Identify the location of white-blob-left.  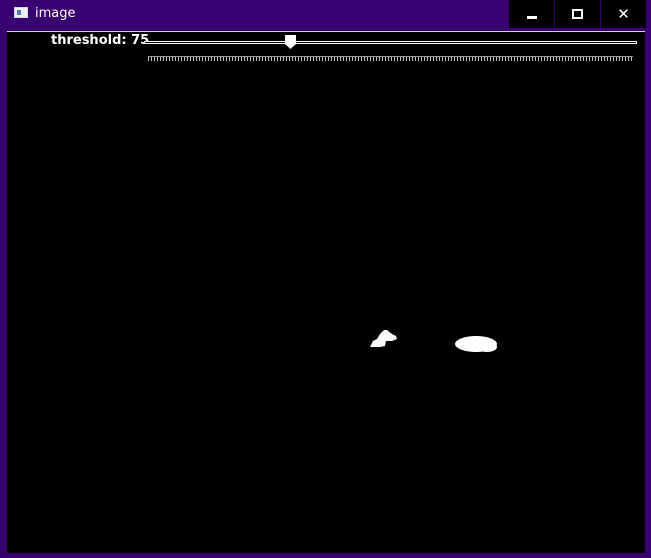
(383, 338).